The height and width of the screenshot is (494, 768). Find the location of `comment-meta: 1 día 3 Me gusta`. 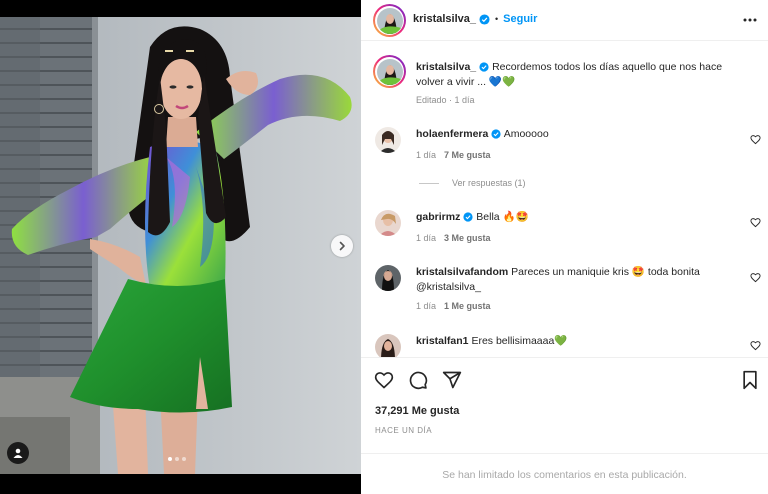

comment-meta: 1 día 3 Me gusta is located at coordinates (453, 238).